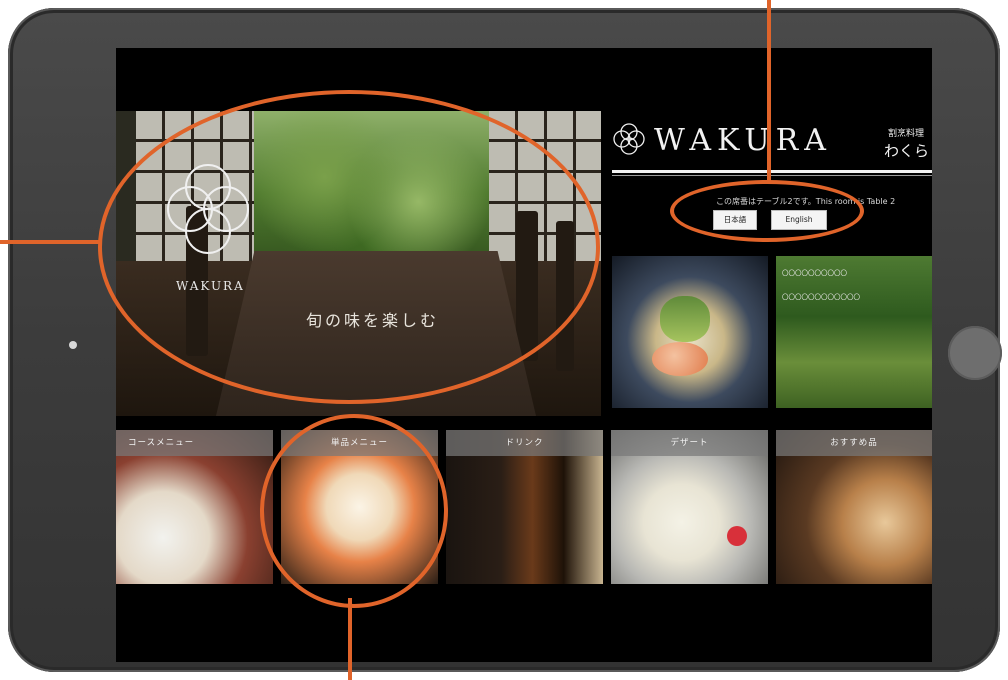  What do you see at coordinates (854, 332) in the screenshot?
I see `feature-tile-garden: 〇〇〇〇〇〇〇〇〇〇 〇〇〇〇〇〇〇〇〇〇〇〇` at bounding box center [854, 332].